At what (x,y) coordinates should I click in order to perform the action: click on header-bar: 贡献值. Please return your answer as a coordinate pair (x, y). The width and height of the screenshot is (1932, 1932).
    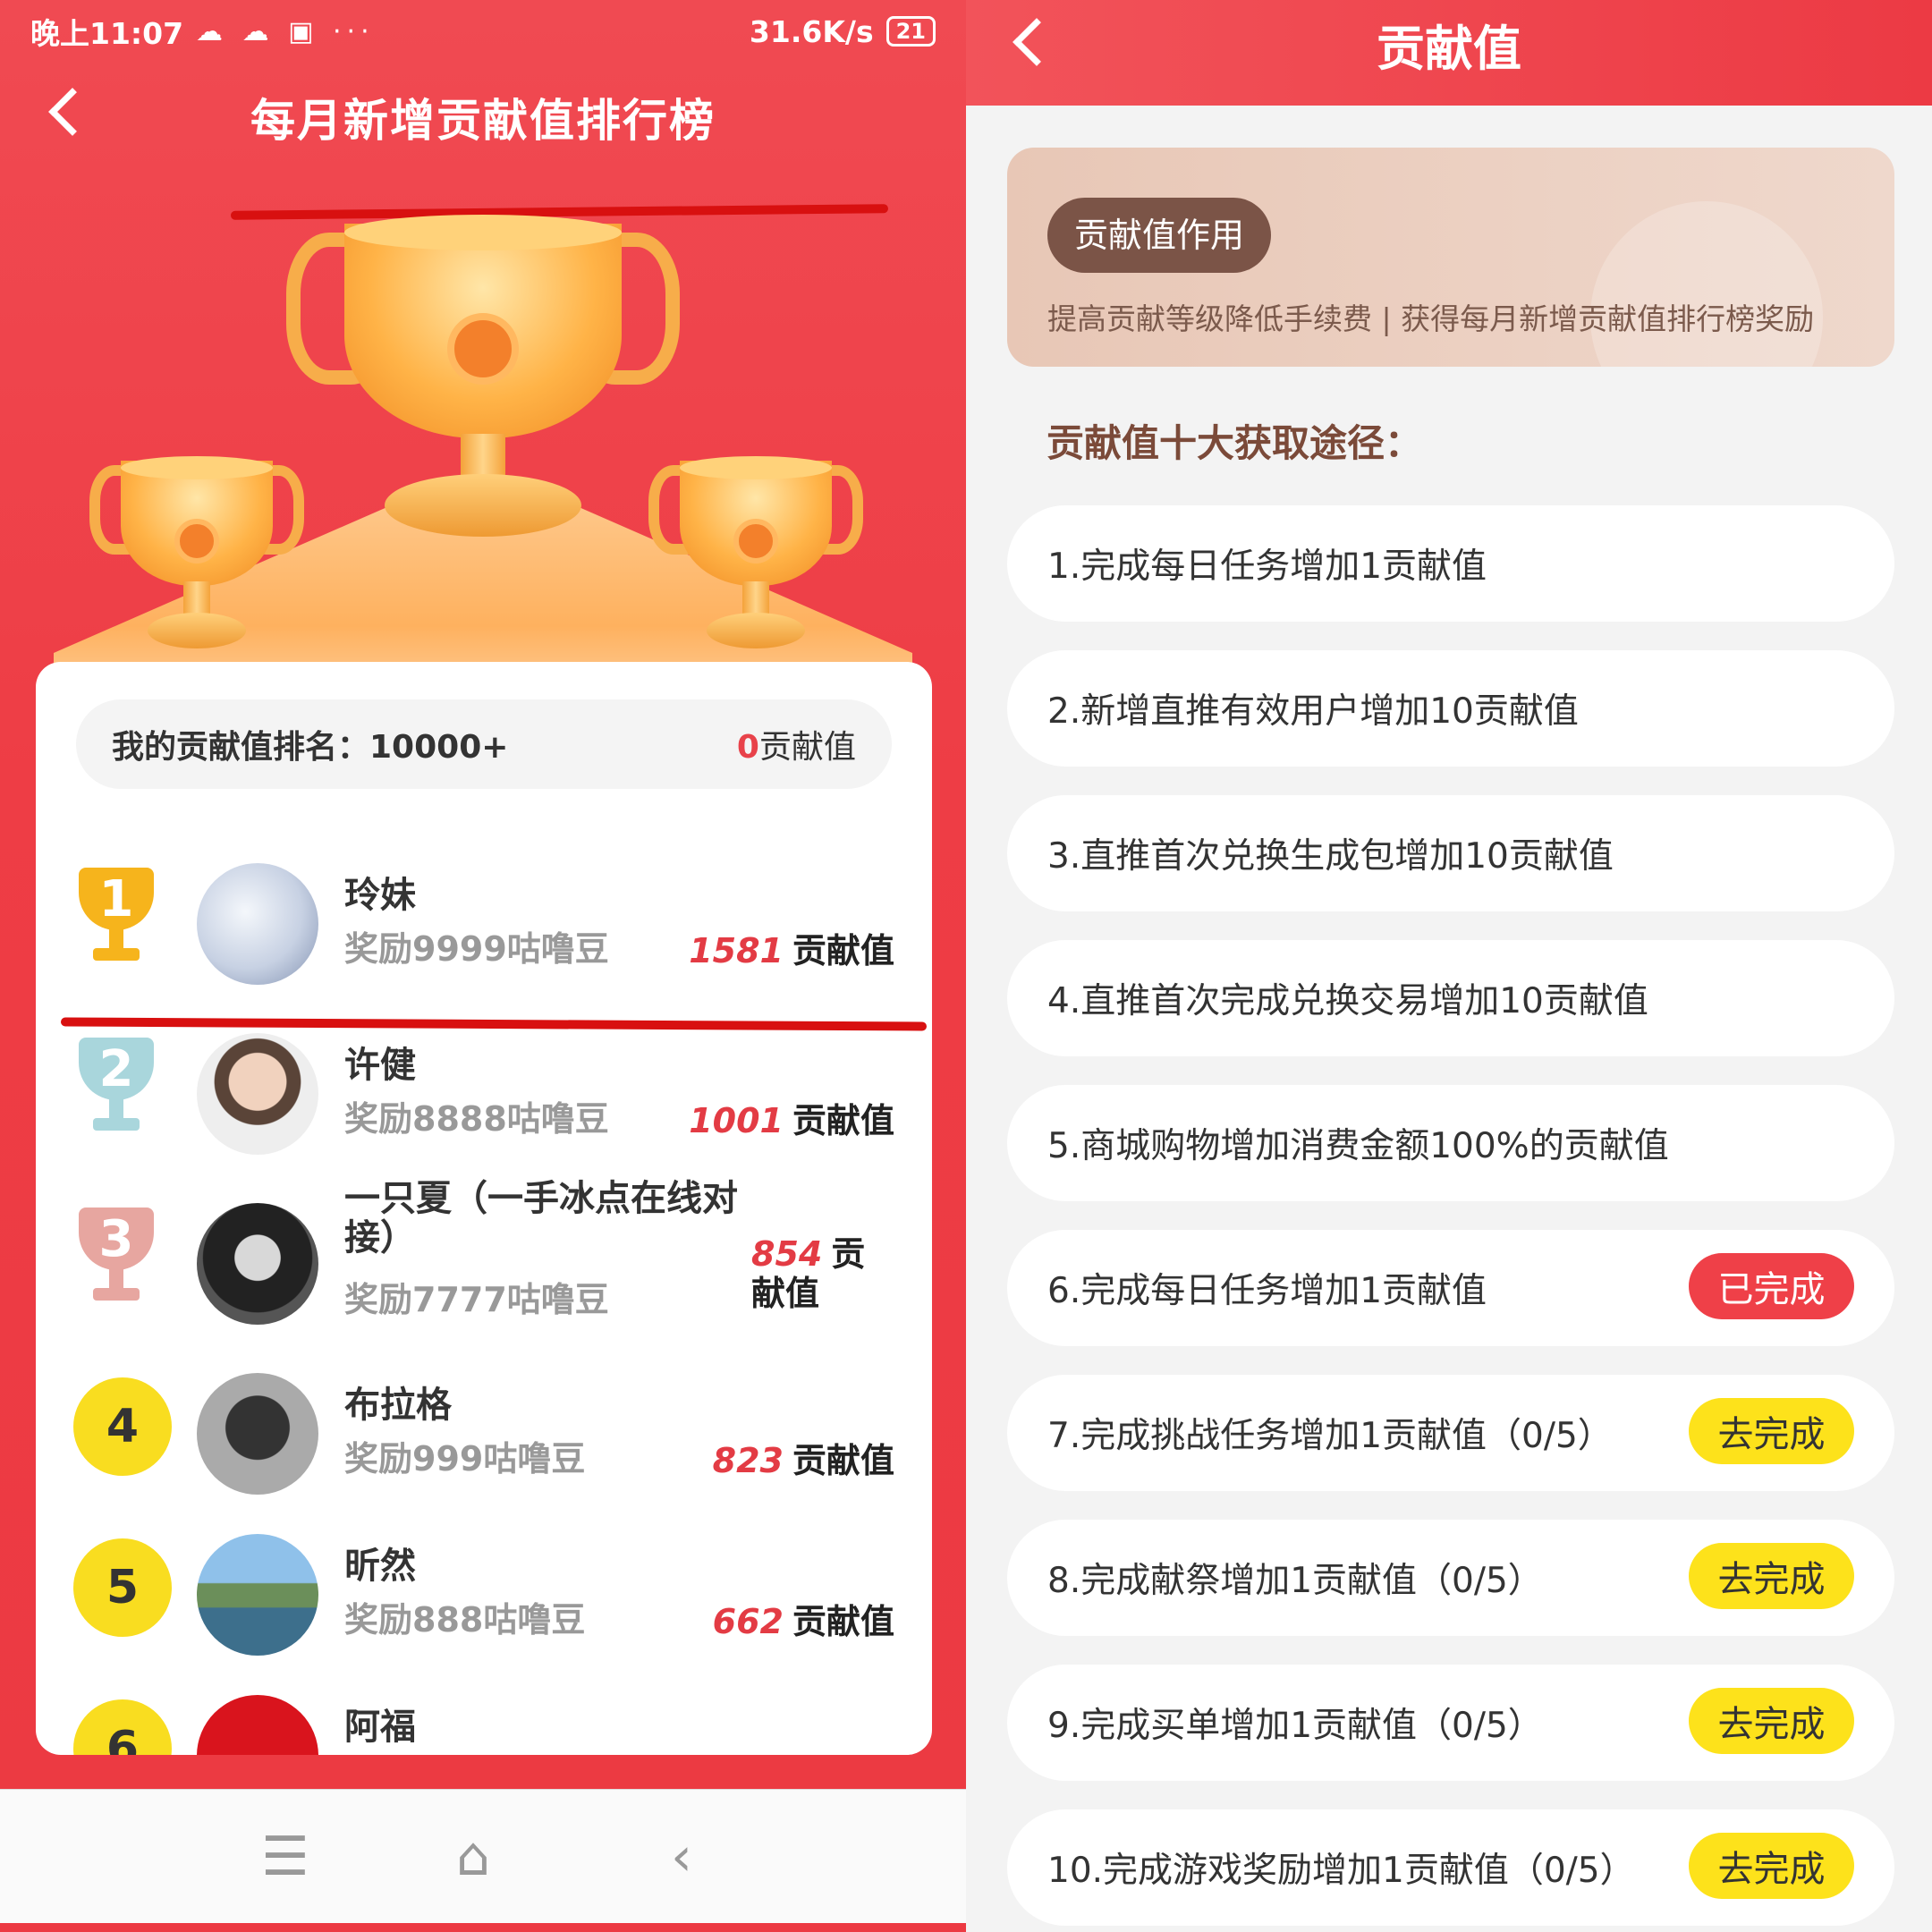
    Looking at the image, I should click on (1449, 53).